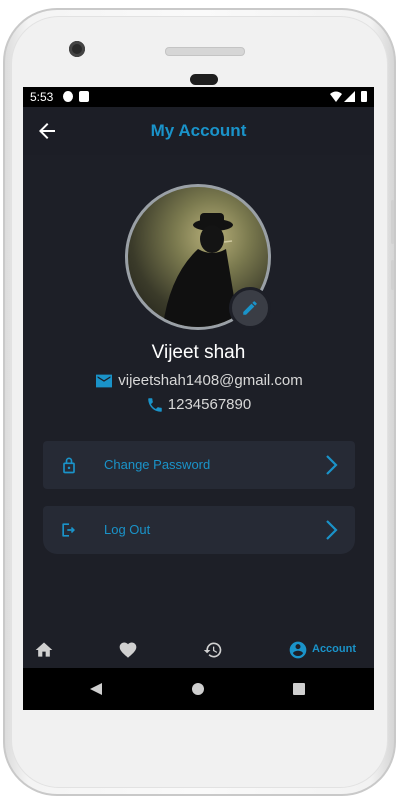 This screenshot has height=799, width=405. I want to click on status-bar: 5:53, so click(198, 97).